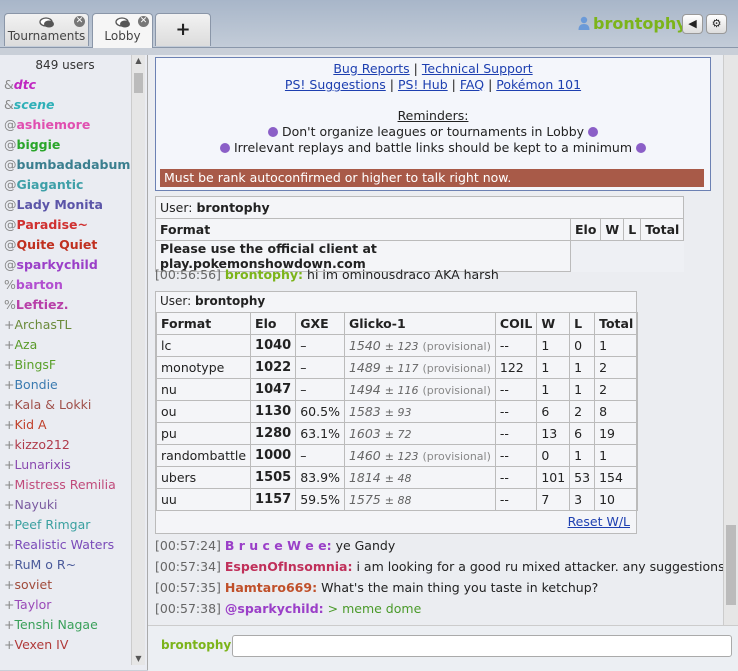 Image resolution: width=738 pixels, height=671 pixels. Describe the element at coordinates (516, 367) in the screenshot. I see `cell-coil: 122` at that location.